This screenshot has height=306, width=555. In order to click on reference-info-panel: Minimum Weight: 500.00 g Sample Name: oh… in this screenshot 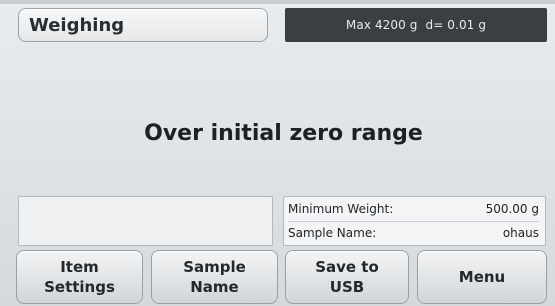, I will do `click(414, 221)`.